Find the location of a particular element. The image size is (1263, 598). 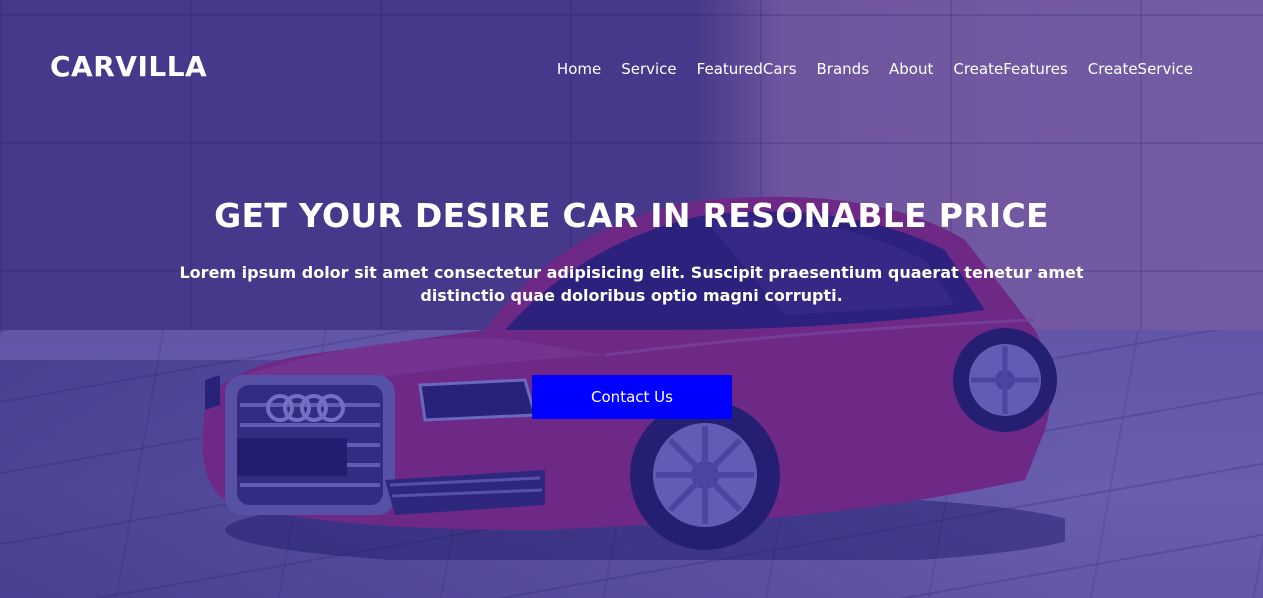

nav-link-create-features: CreateFeatures is located at coordinates (1010, 69).